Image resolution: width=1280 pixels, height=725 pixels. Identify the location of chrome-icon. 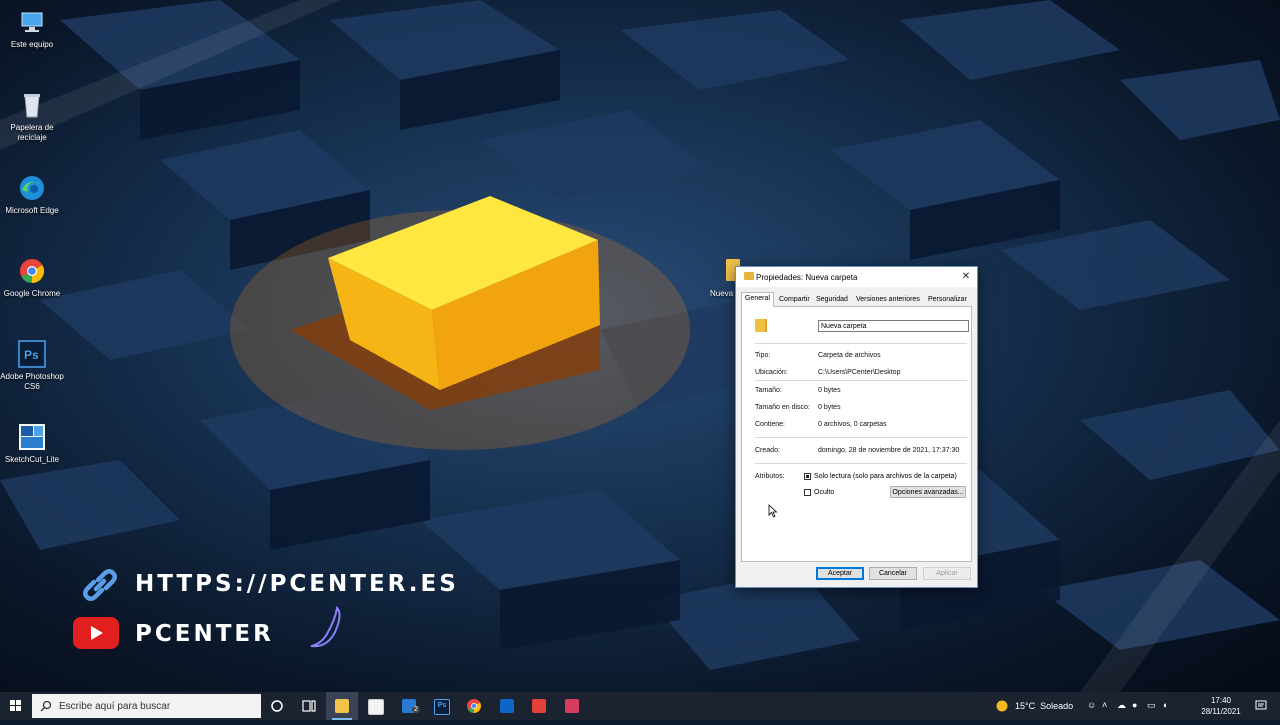
(474, 706).